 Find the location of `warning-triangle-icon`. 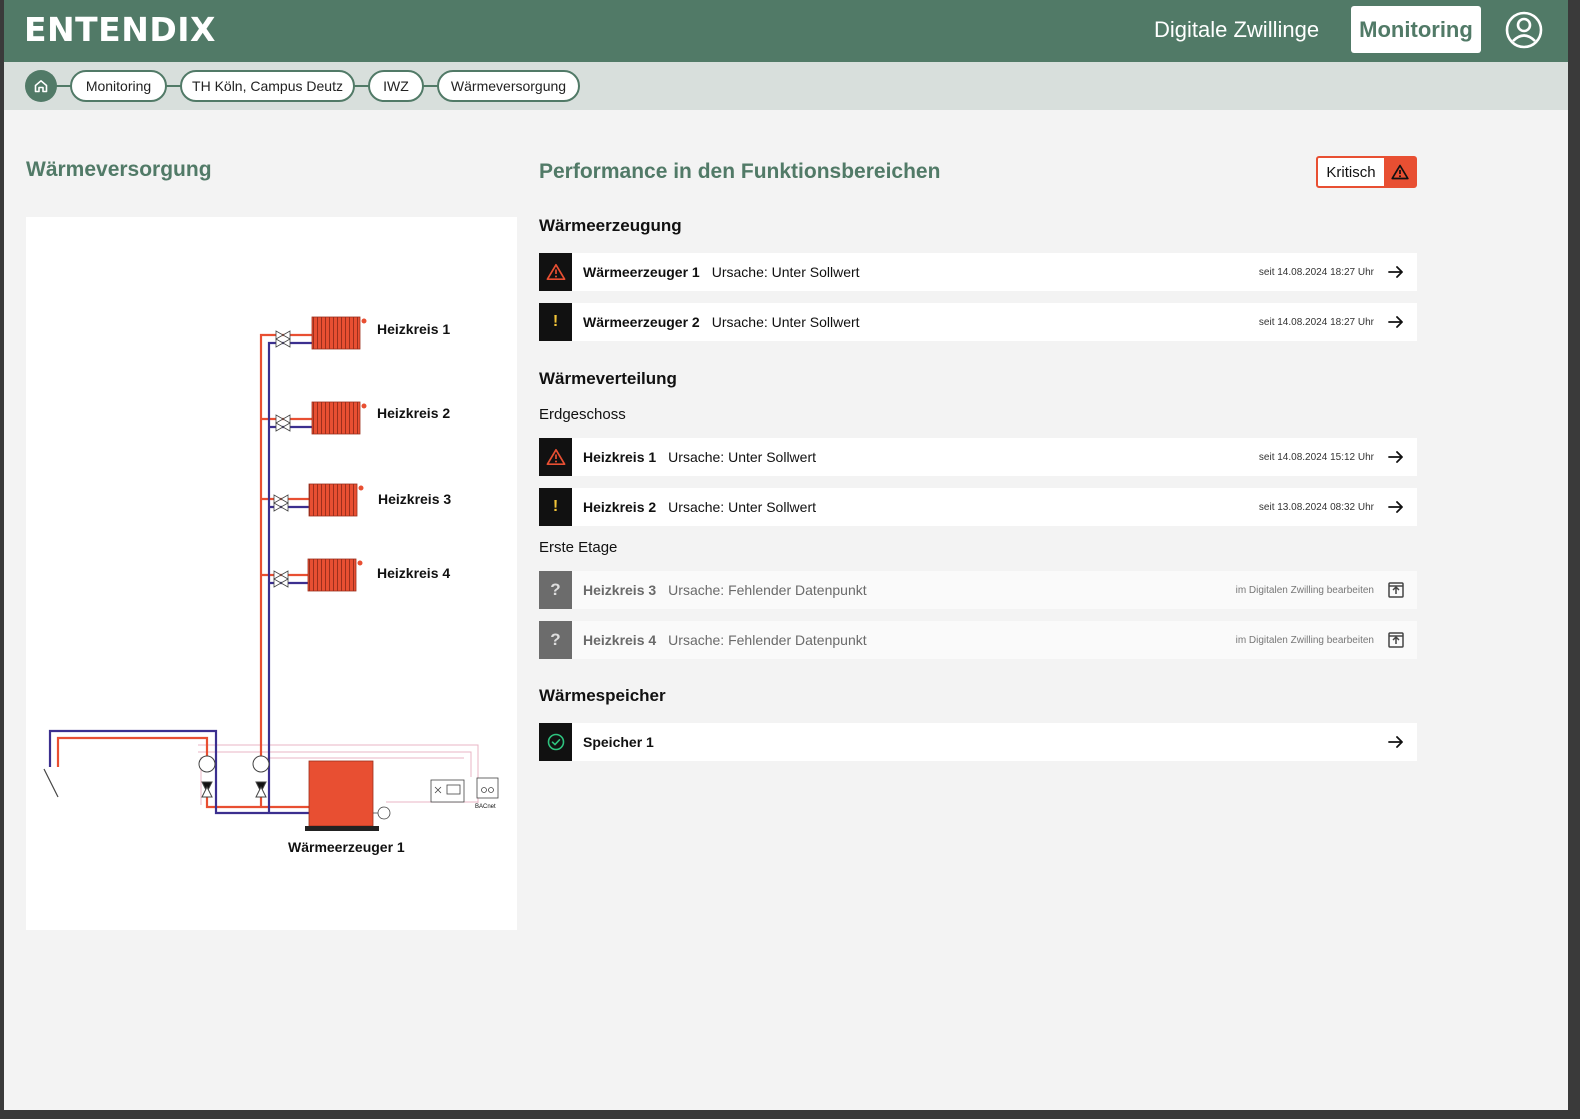

warning-triangle-icon is located at coordinates (1399, 172).